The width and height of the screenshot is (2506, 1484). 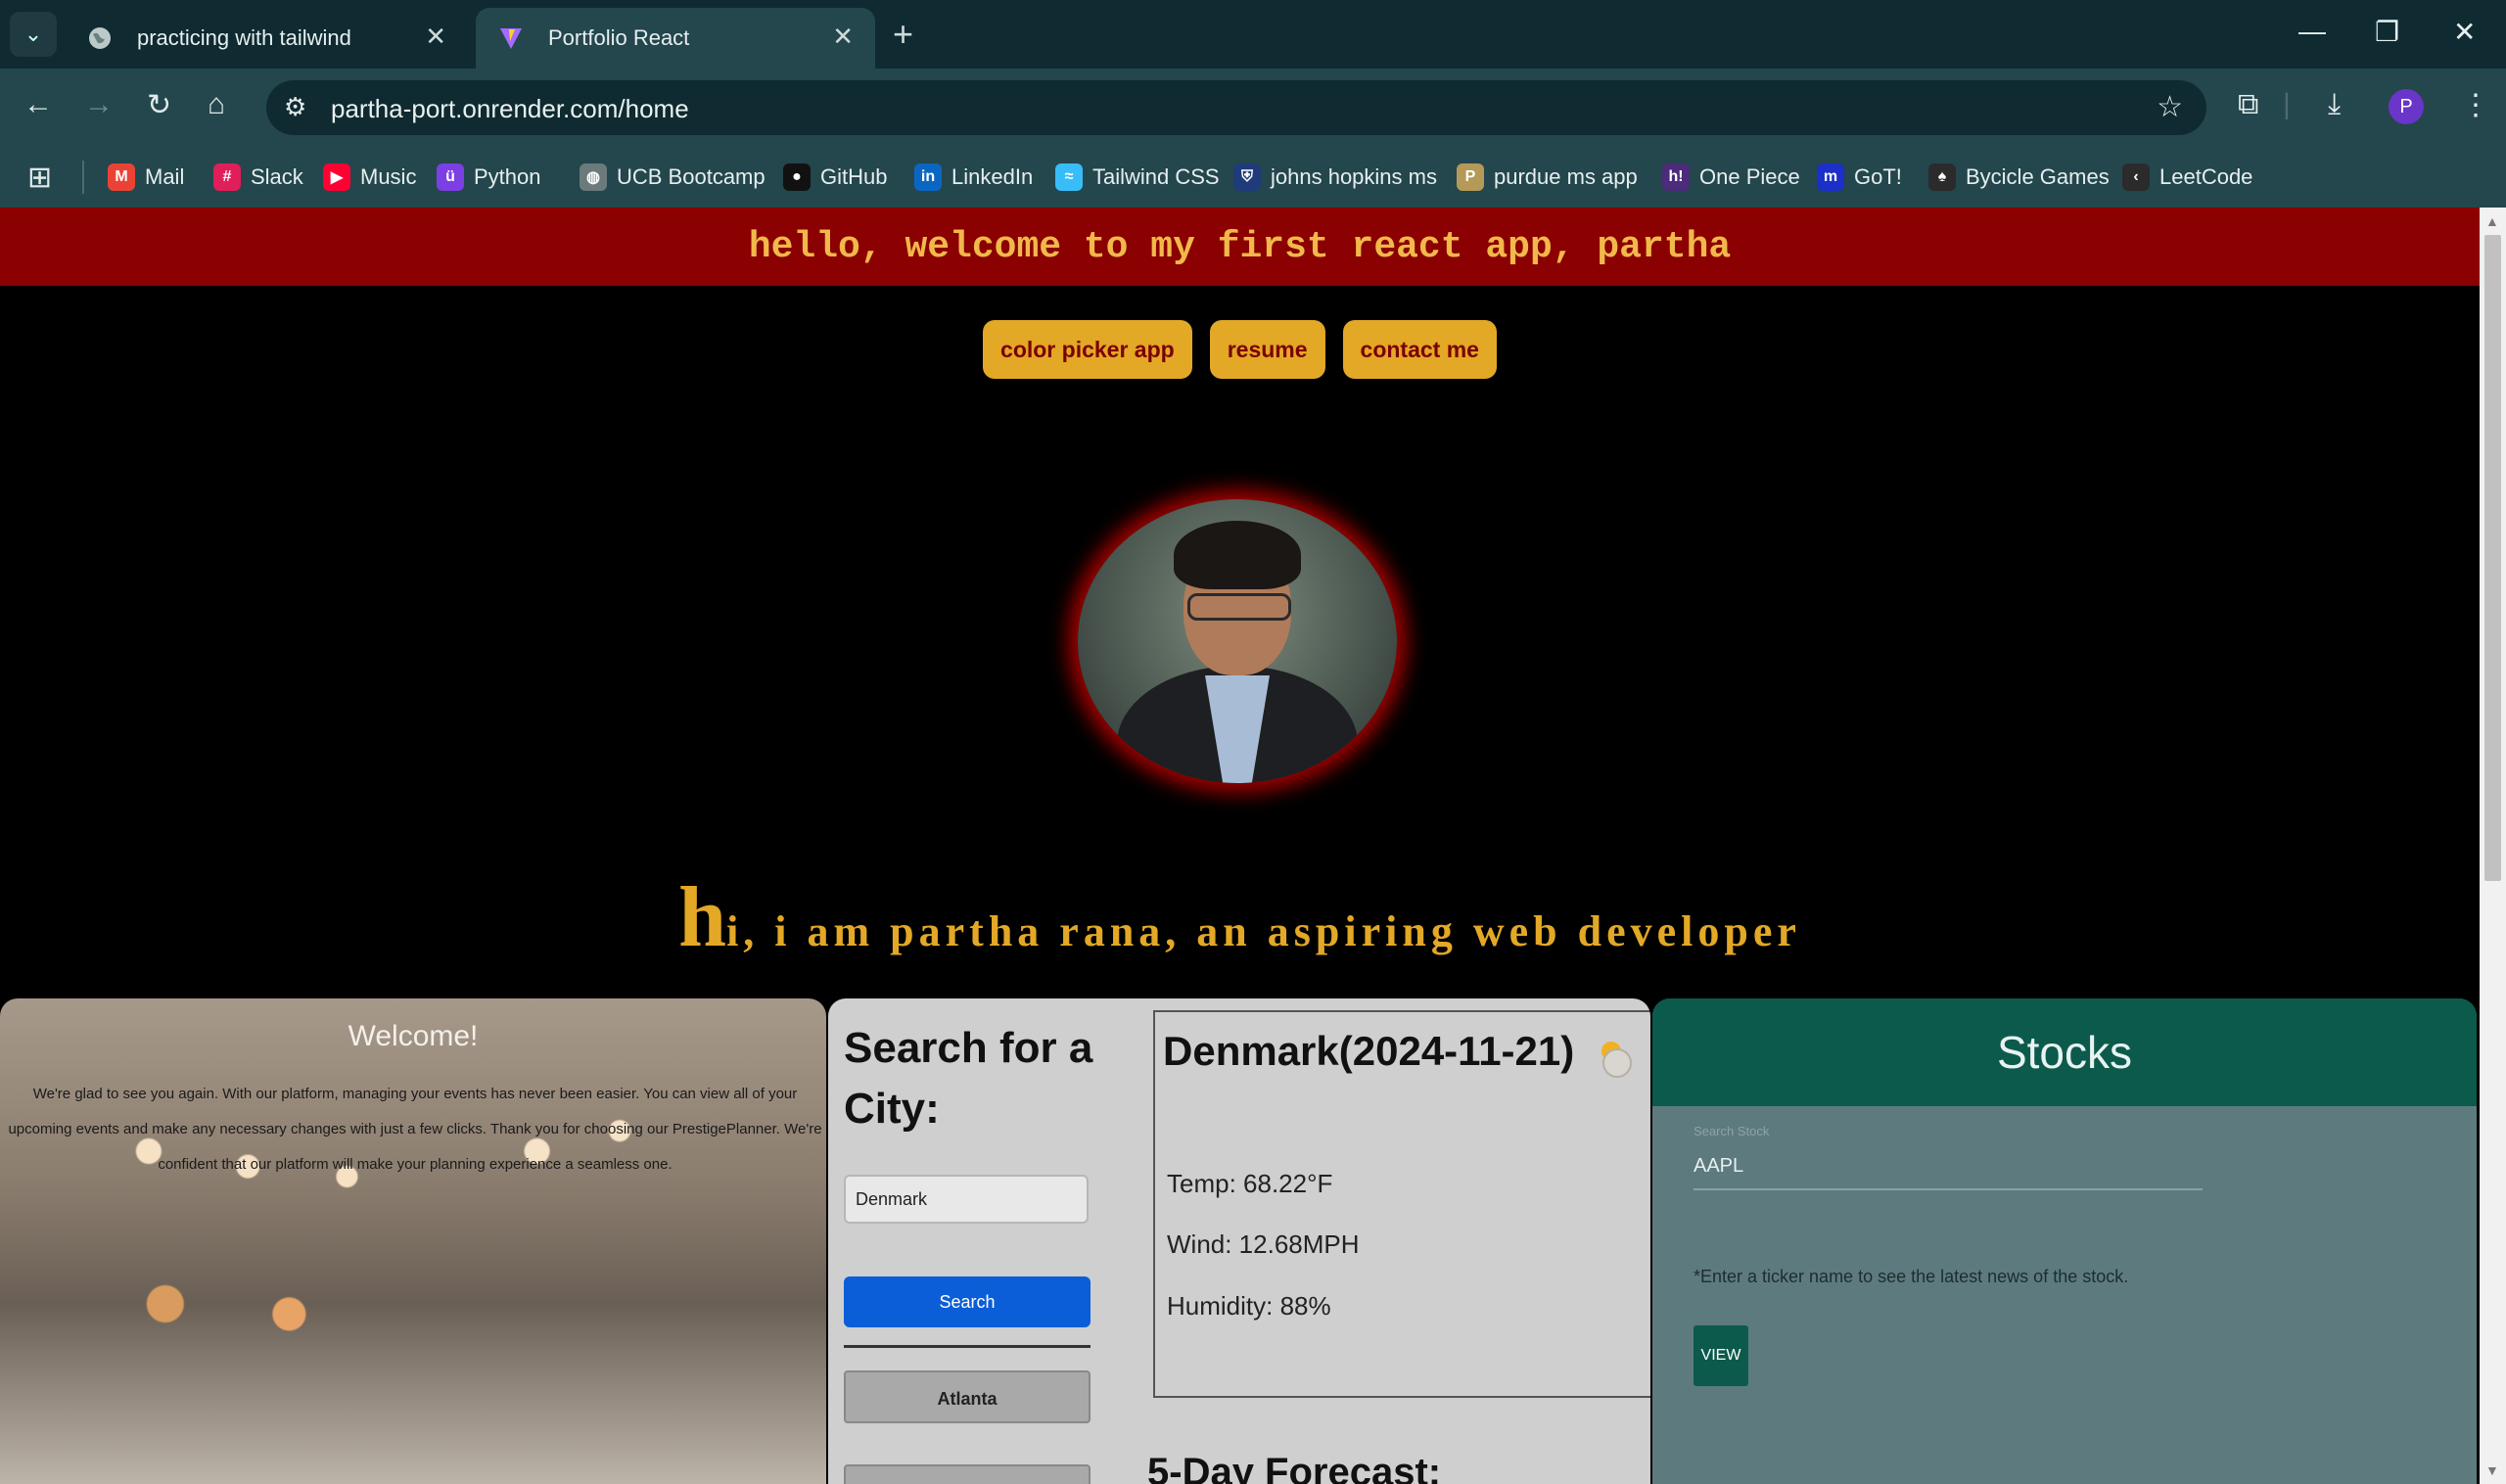 I want to click on bookmark-bycicle-games: ♠ Bycicle Games, so click(x=2019, y=177).